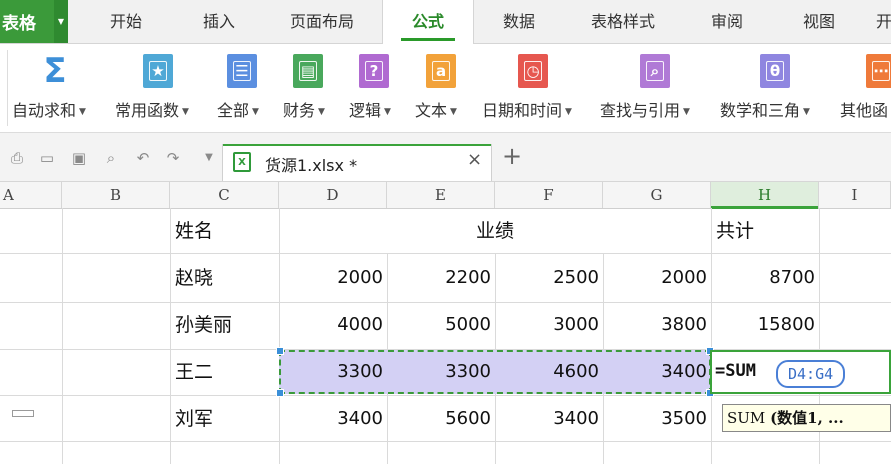  I want to click on other-functions-label: 其他函, so click(864, 110).